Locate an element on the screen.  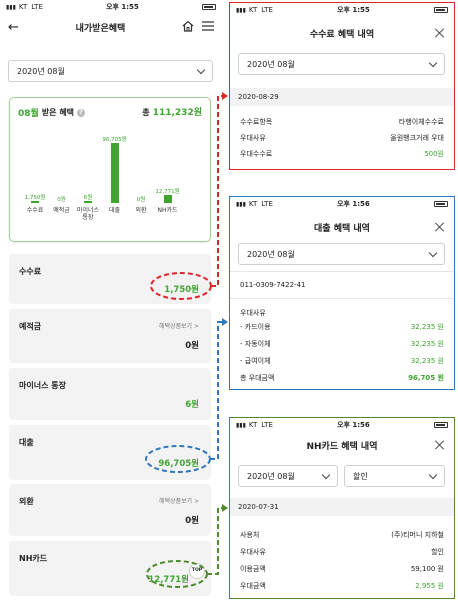
row-key: 수수료항목 is located at coordinates (256, 122).